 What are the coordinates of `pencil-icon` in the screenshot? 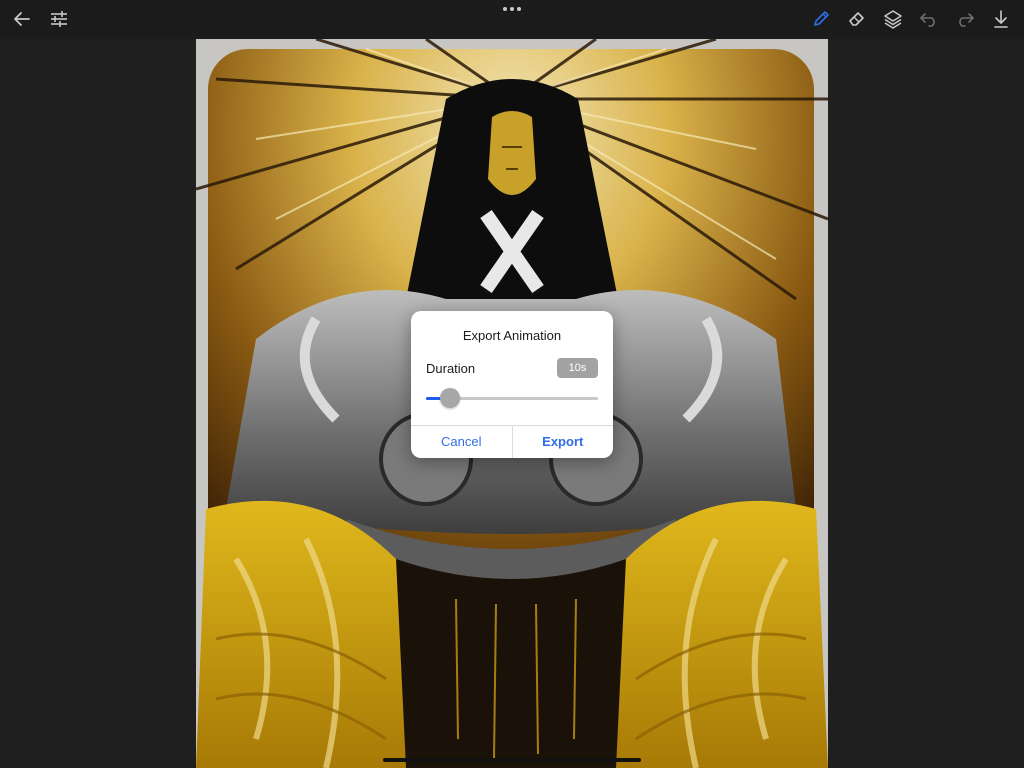 It's located at (821, 19).